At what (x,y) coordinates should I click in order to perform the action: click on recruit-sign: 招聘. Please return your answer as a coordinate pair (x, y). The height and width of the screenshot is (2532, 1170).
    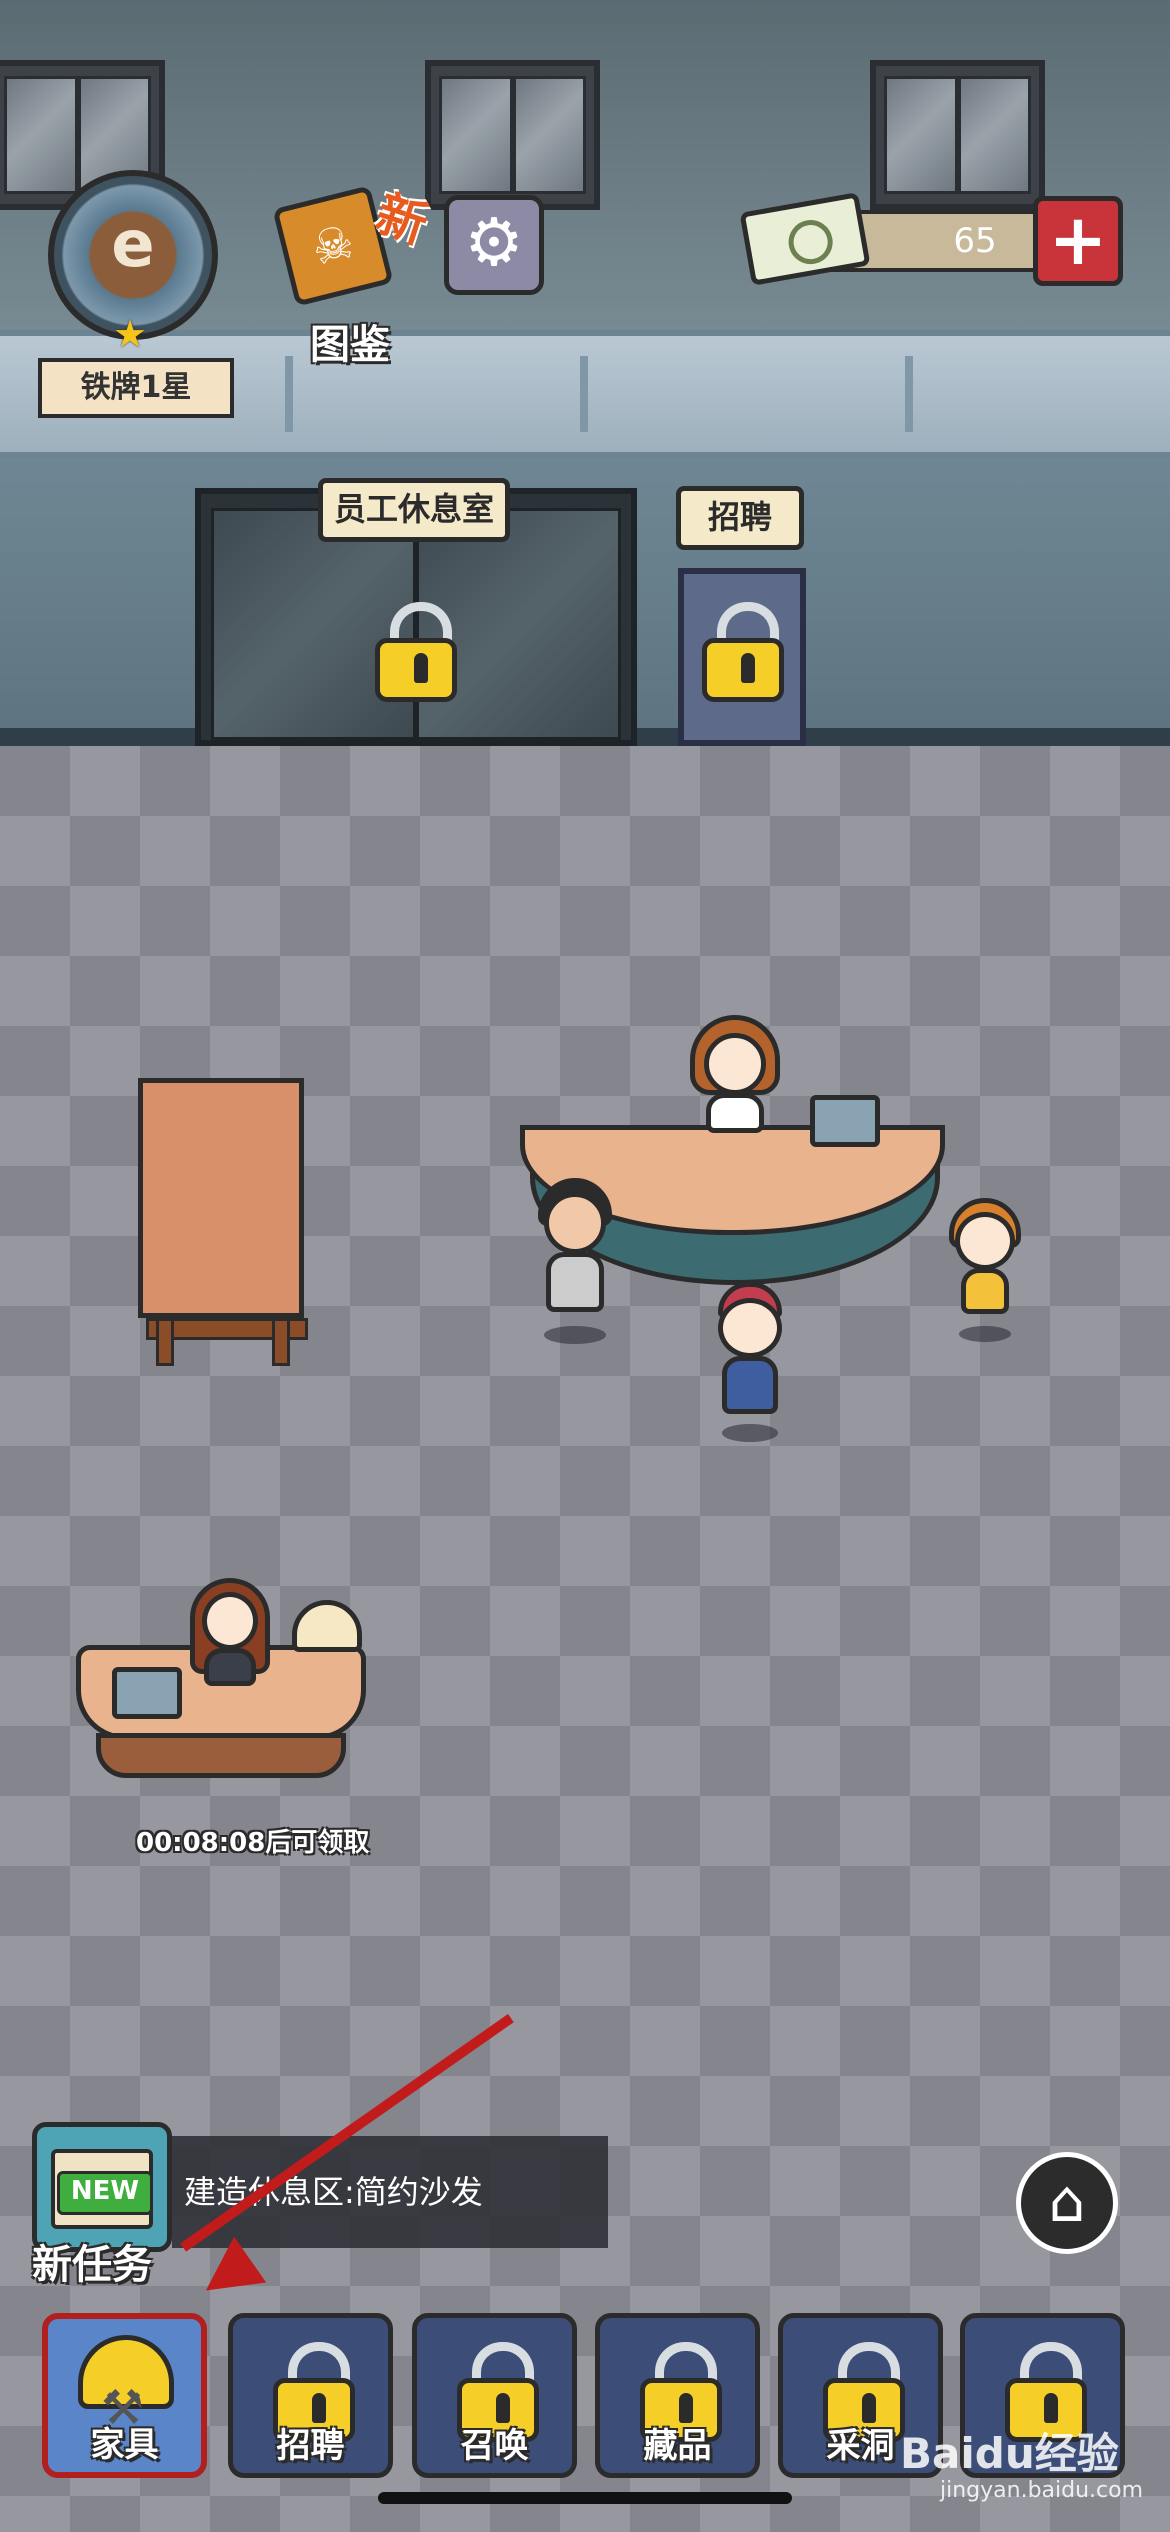
    Looking at the image, I should click on (740, 518).